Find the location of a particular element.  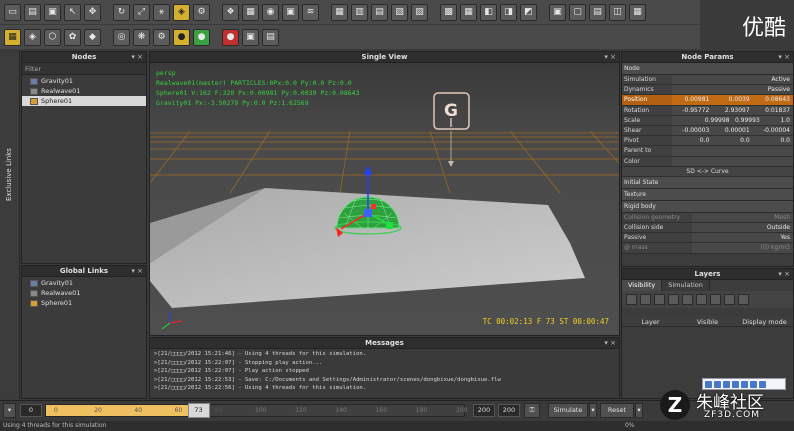

reset-button: Reset is located at coordinates (617, 410).